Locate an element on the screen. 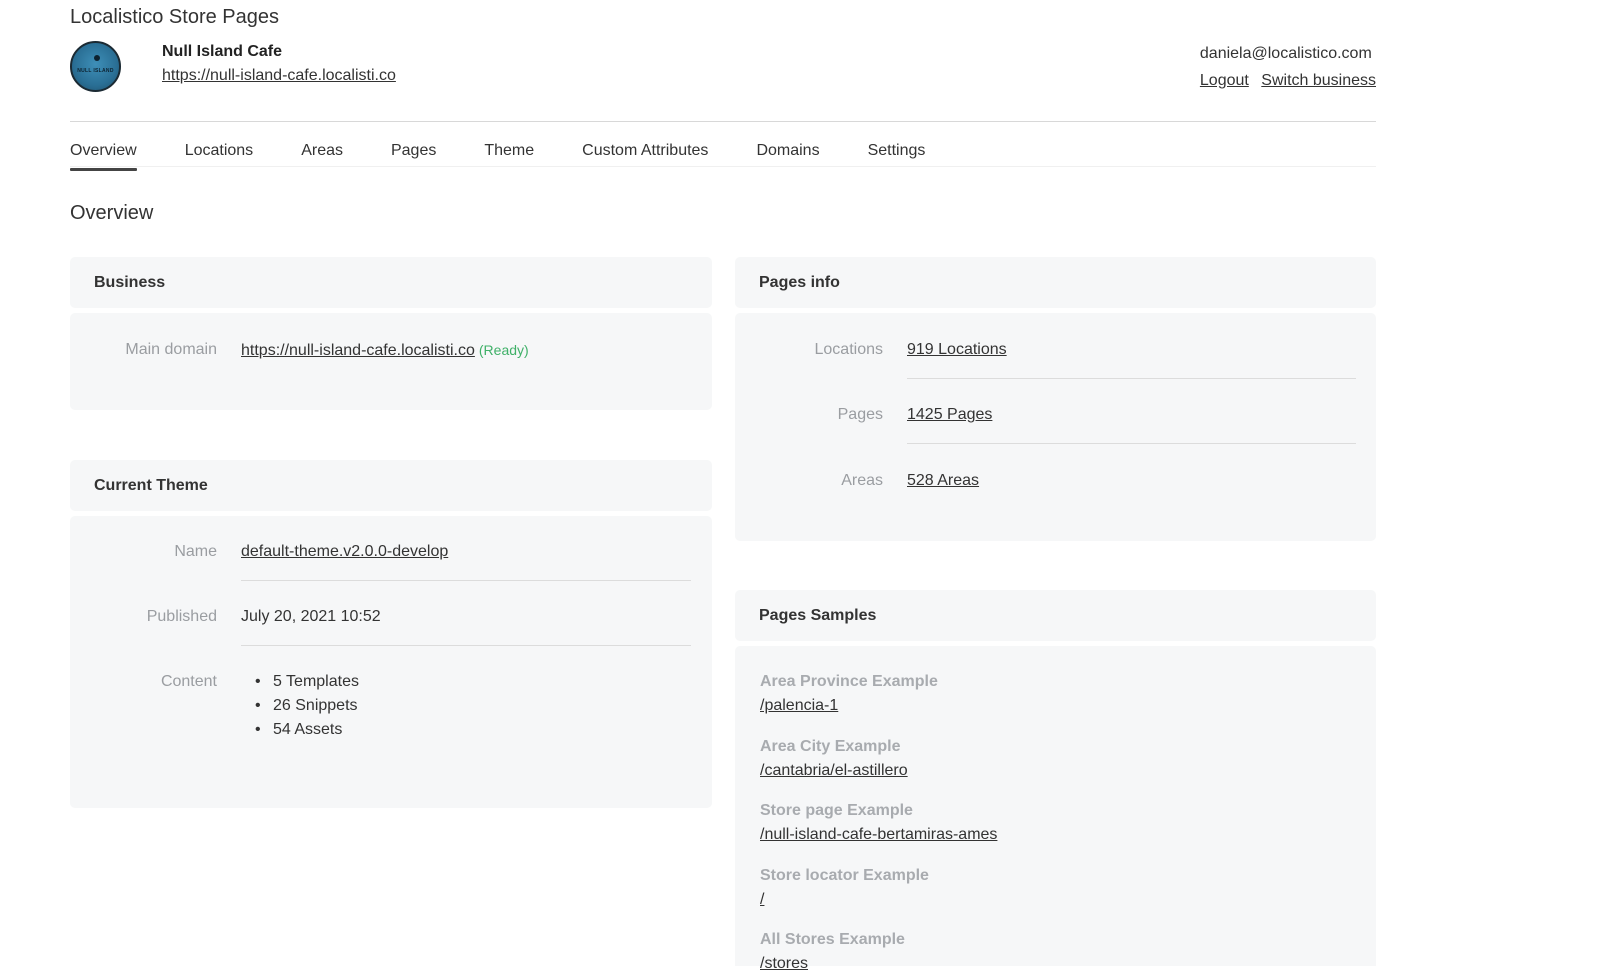 The width and height of the screenshot is (1620, 974). sample-label: Area City Example is located at coordinates (830, 746).